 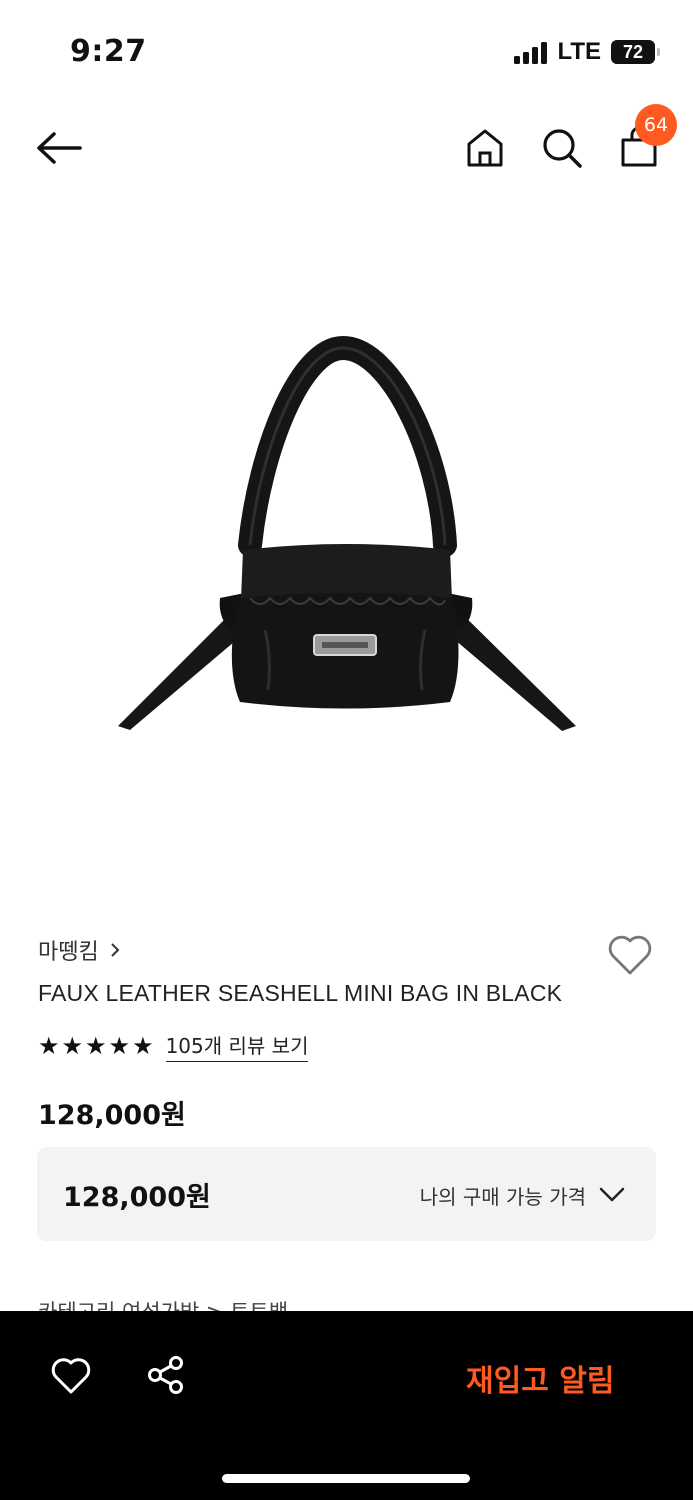 I want to click on cart-count-badge: 64, so click(x=656, y=125).